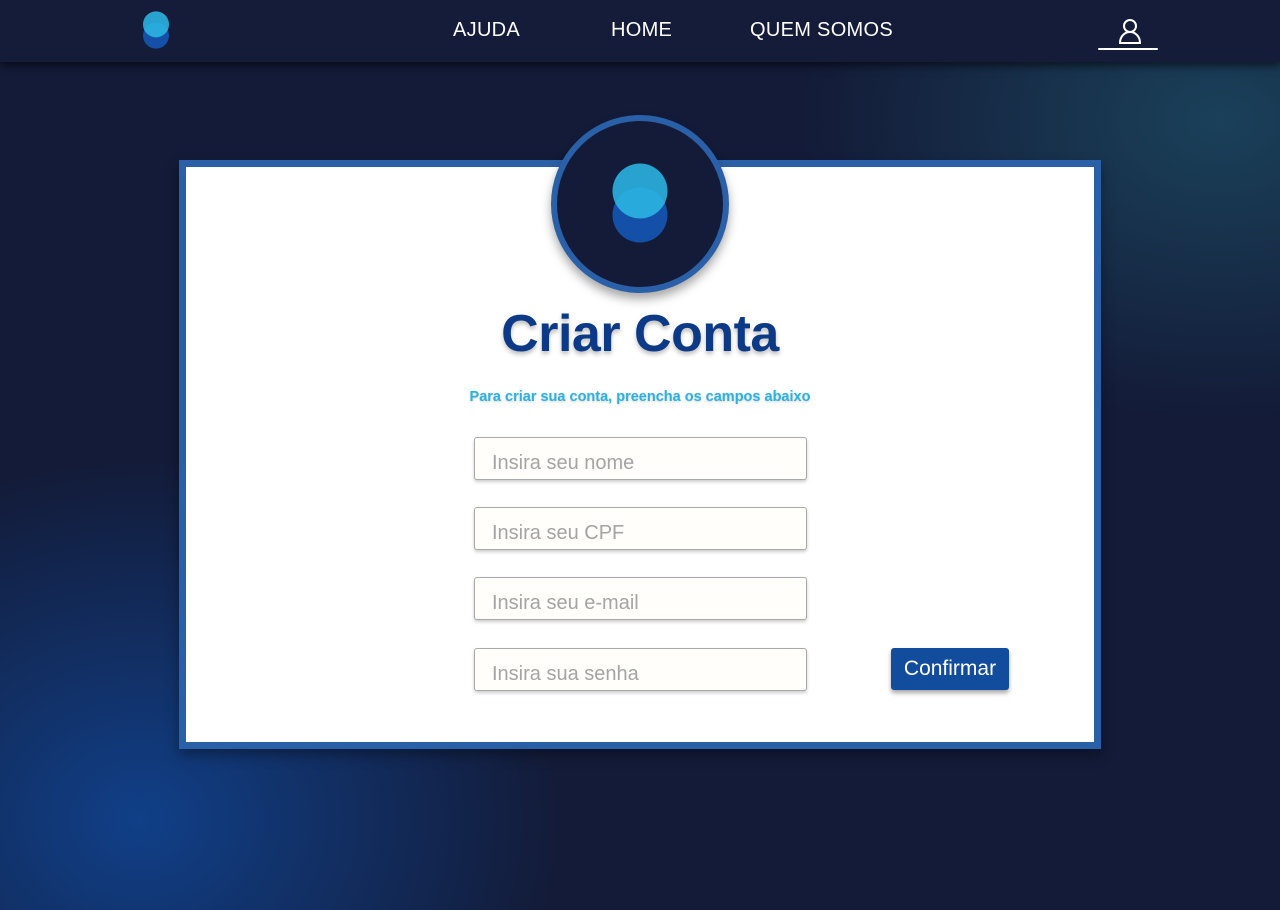 The width and height of the screenshot is (1280, 910). What do you see at coordinates (640, 458) in the screenshot?
I see `name-field` at bounding box center [640, 458].